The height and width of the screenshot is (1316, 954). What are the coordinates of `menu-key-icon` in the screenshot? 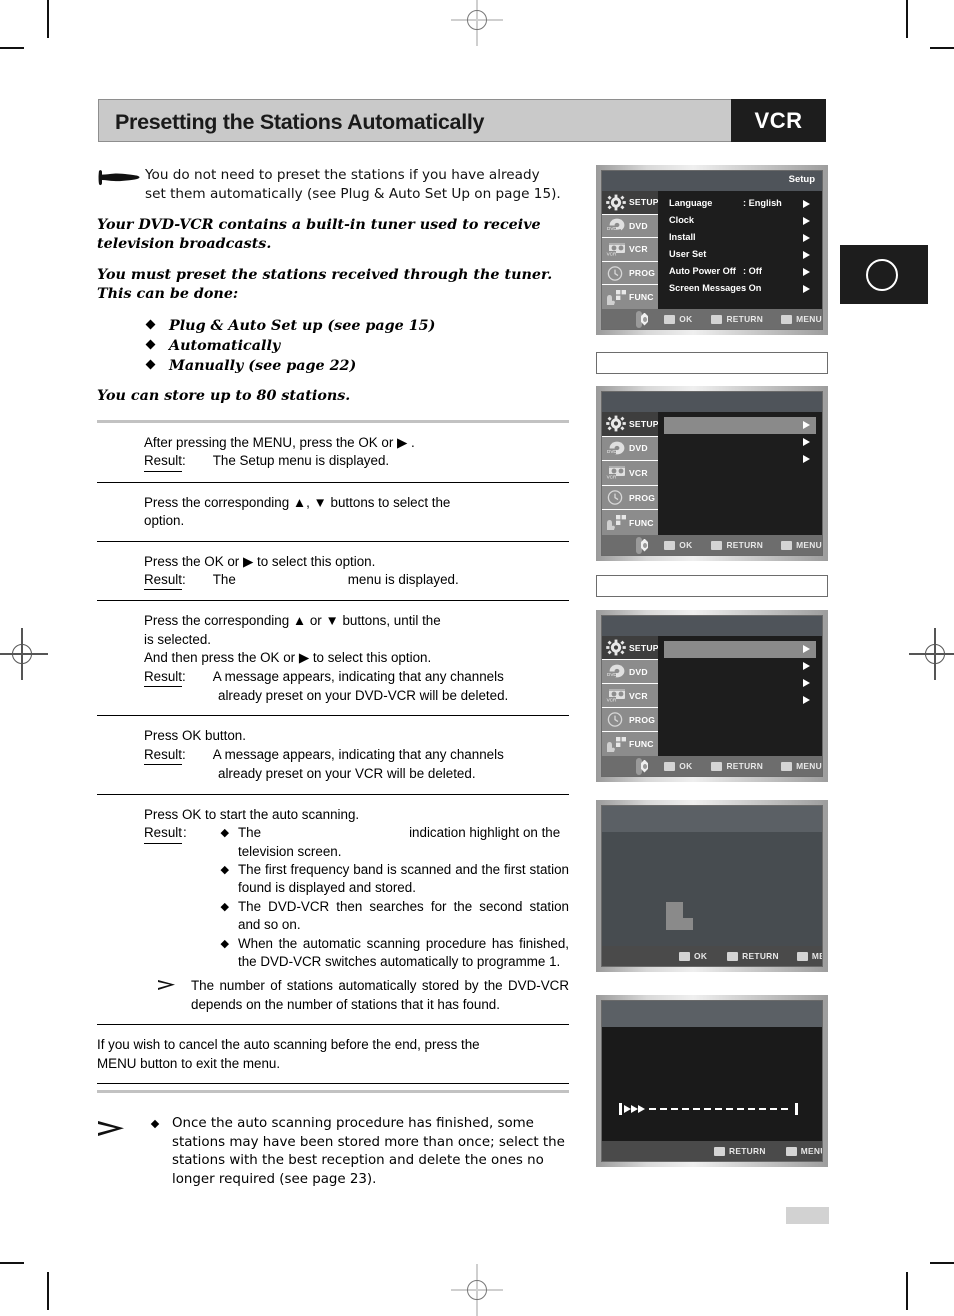 It's located at (787, 545).